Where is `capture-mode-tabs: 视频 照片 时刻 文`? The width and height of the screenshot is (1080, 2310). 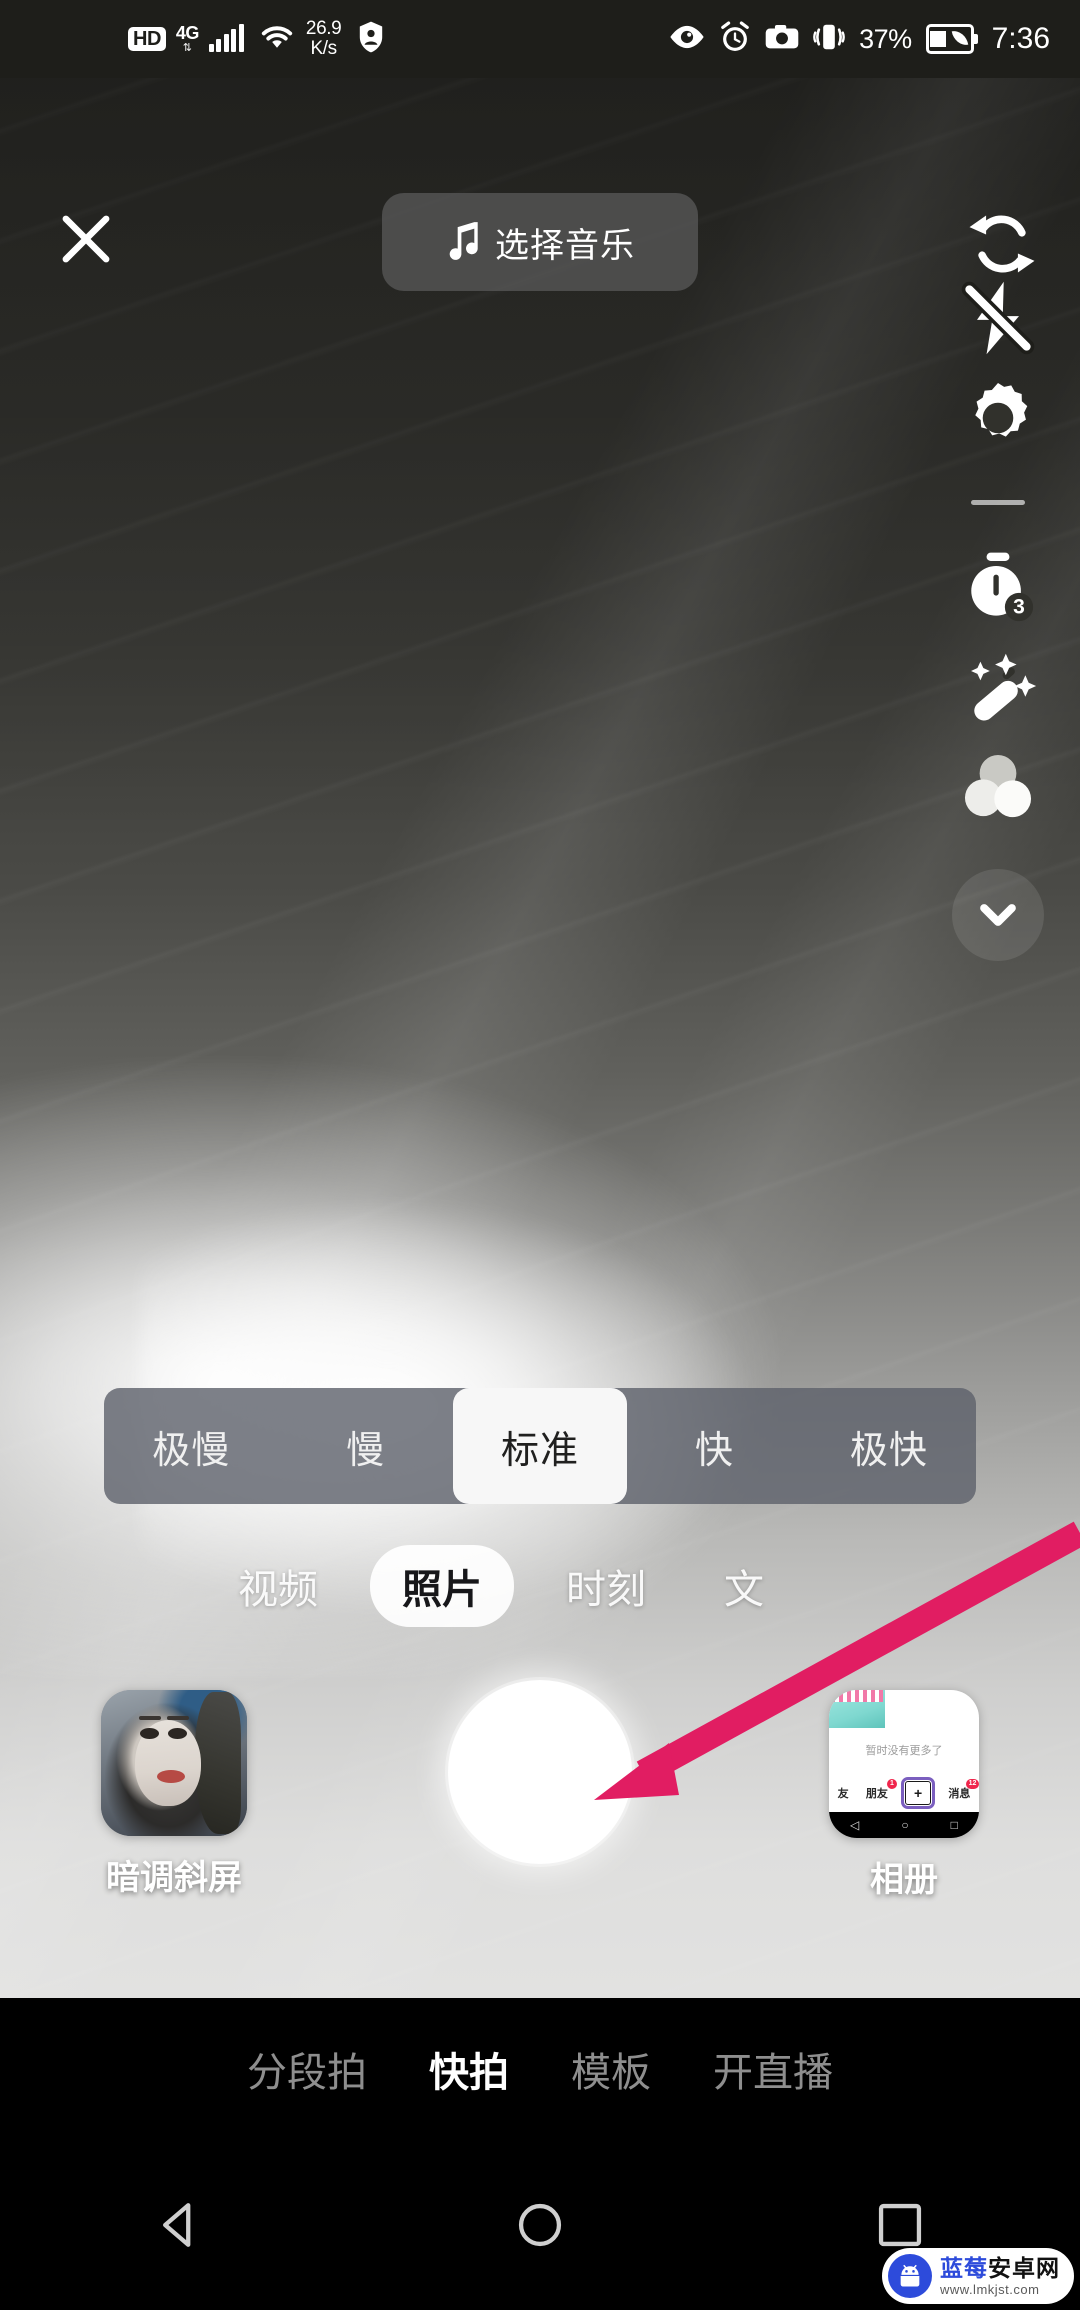 capture-mode-tabs: 视频 照片 时刻 文 is located at coordinates (540, 1586).